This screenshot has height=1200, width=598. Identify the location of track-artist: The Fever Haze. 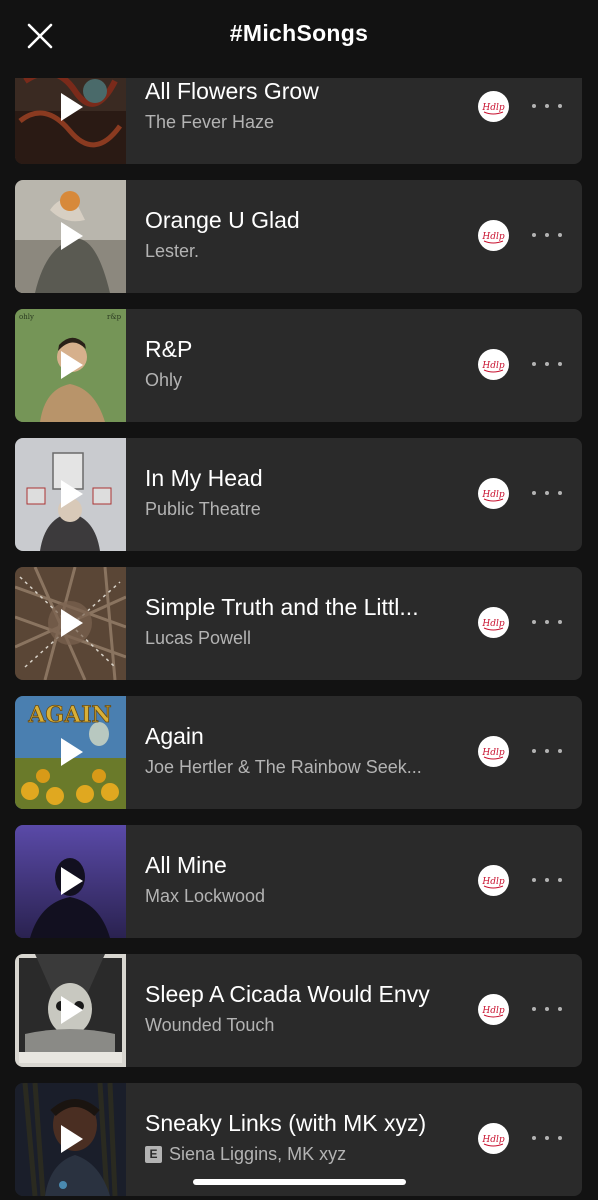
(210, 122).